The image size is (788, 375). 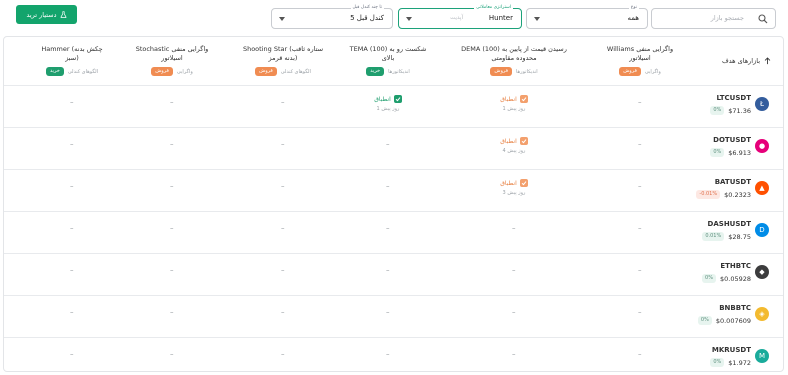 What do you see at coordinates (767, 61) in the screenshot?
I see `sort-arrow-icon` at bounding box center [767, 61].